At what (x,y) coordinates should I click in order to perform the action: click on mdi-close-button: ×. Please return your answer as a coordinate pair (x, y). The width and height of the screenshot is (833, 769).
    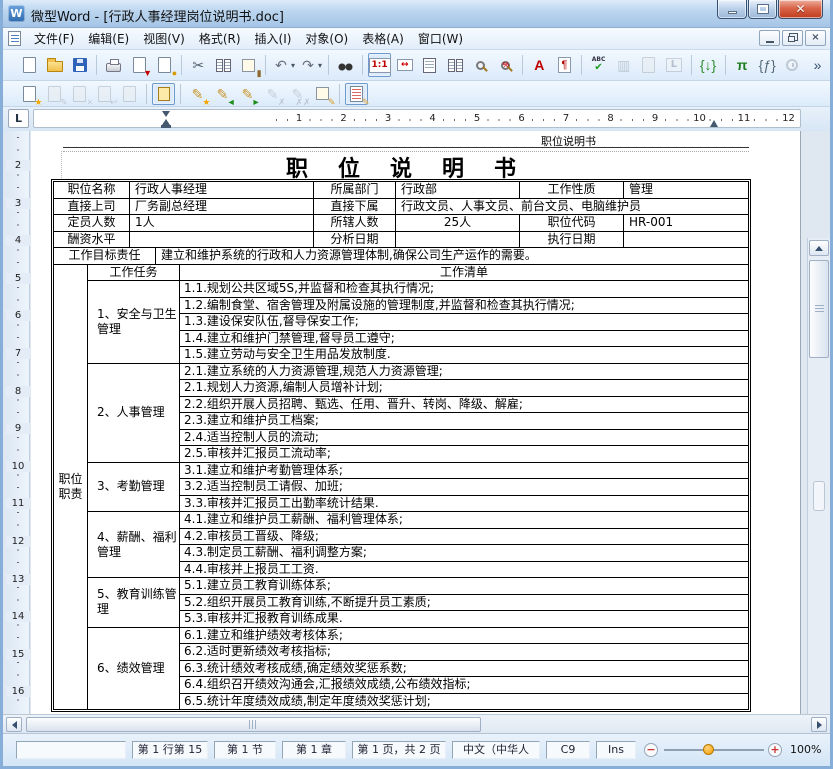
    Looking at the image, I should click on (815, 38).